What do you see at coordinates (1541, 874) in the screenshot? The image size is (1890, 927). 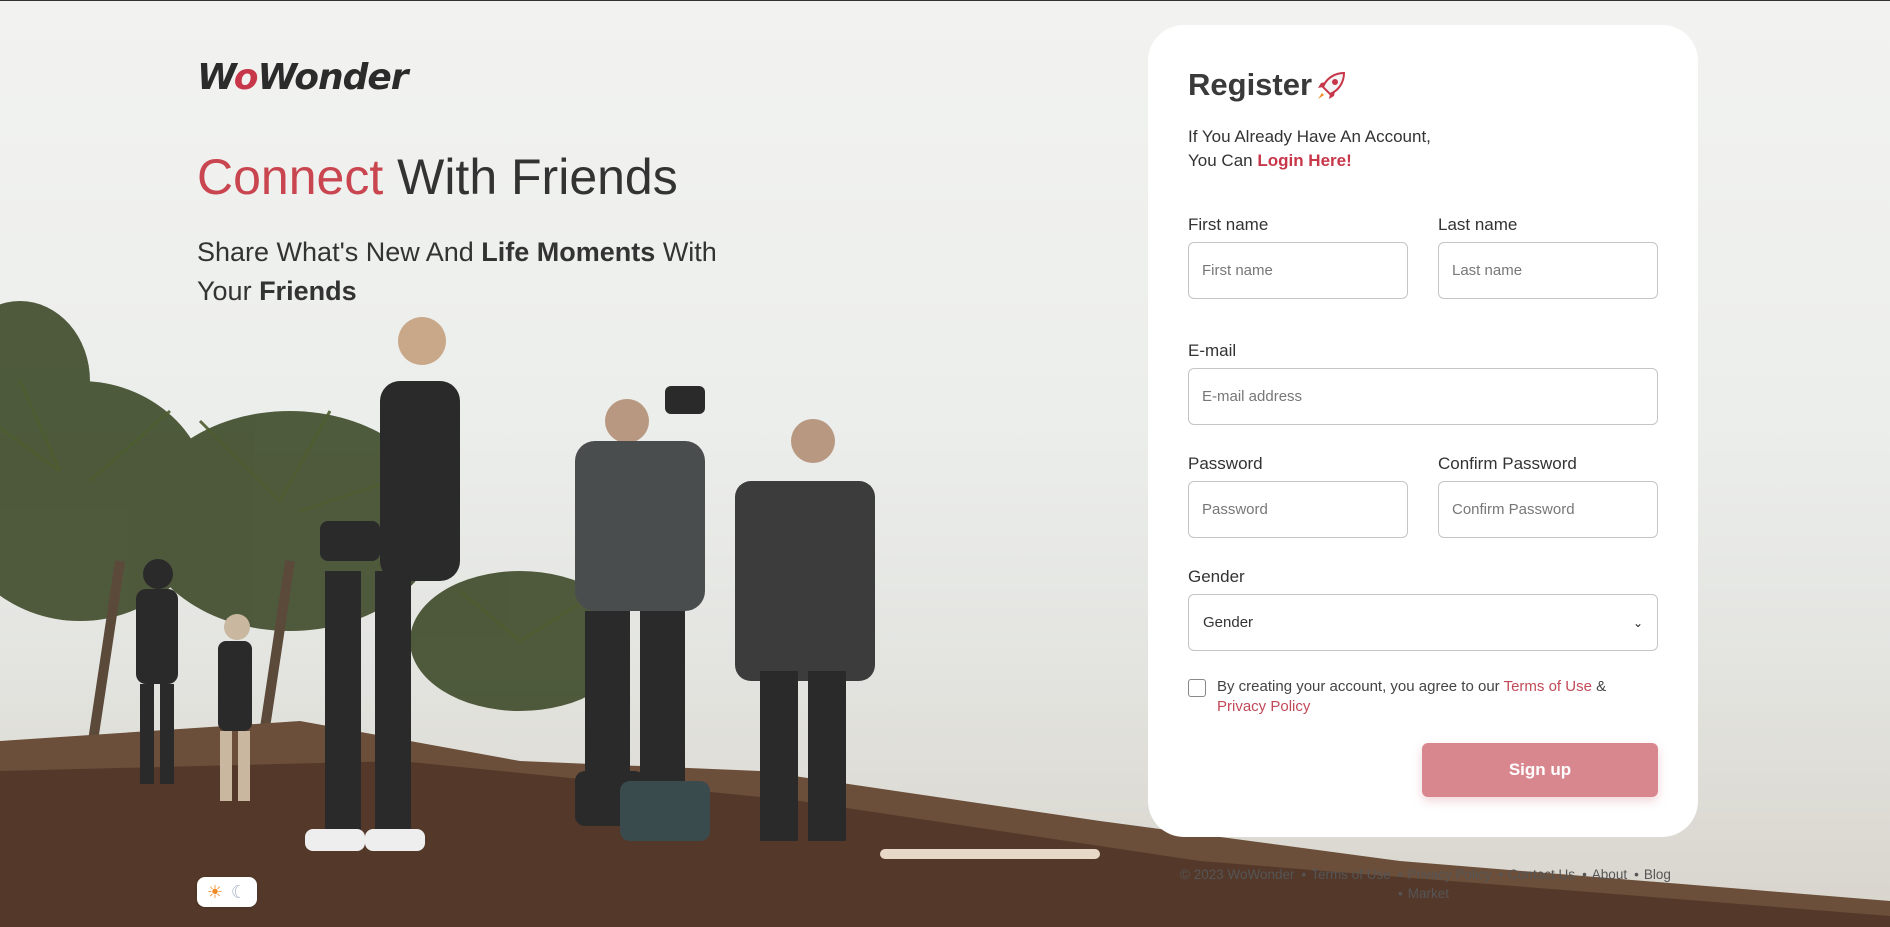 I see `footer-link-contact: Contact Us` at bounding box center [1541, 874].